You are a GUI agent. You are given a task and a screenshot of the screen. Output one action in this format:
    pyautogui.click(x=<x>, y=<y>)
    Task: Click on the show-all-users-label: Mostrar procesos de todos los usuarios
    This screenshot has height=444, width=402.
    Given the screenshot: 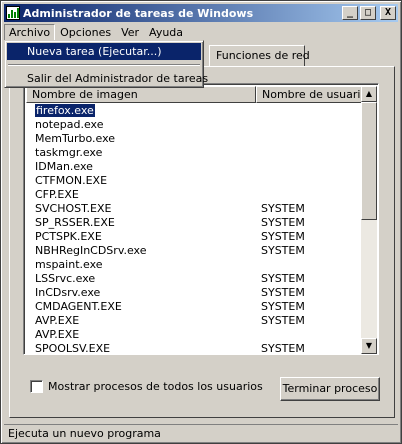 What is the action you would take?
    pyautogui.click(x=155, y=386)
    